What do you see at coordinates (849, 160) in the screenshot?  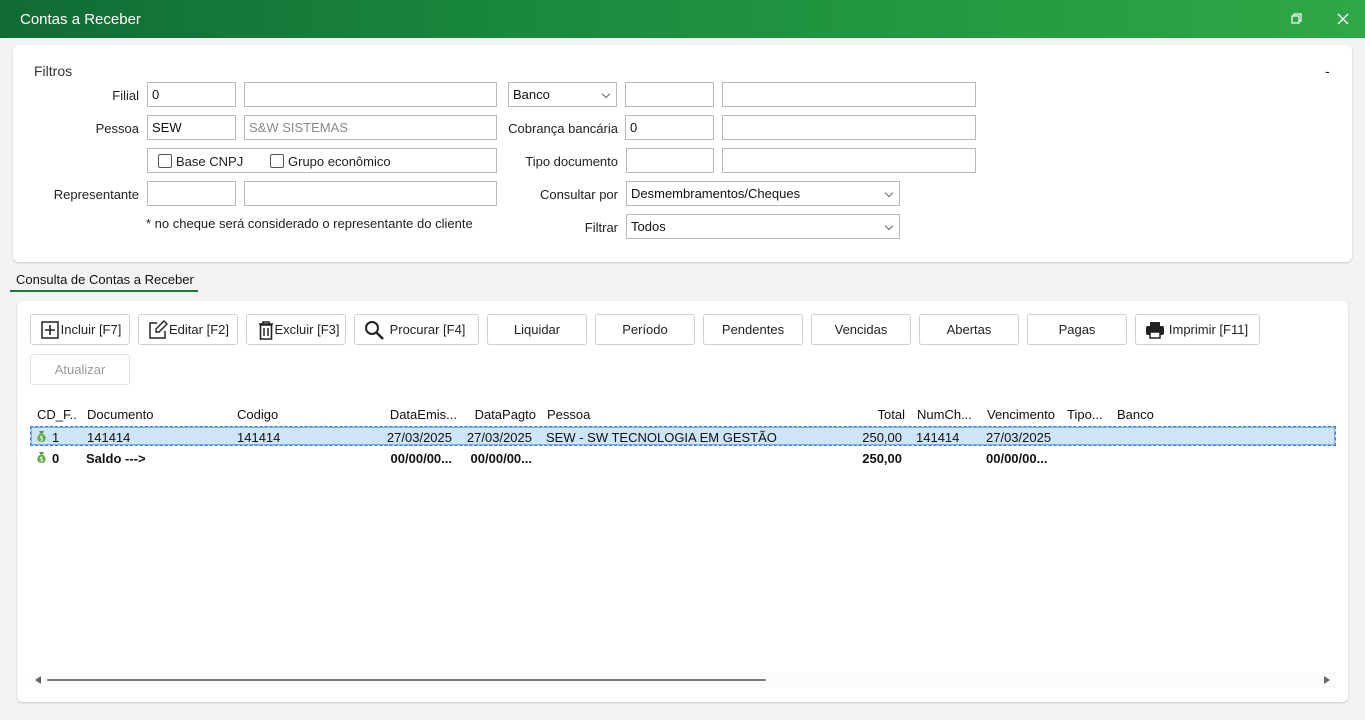 I see `tipo-documento-name-input` at bounding box center [849, 160].